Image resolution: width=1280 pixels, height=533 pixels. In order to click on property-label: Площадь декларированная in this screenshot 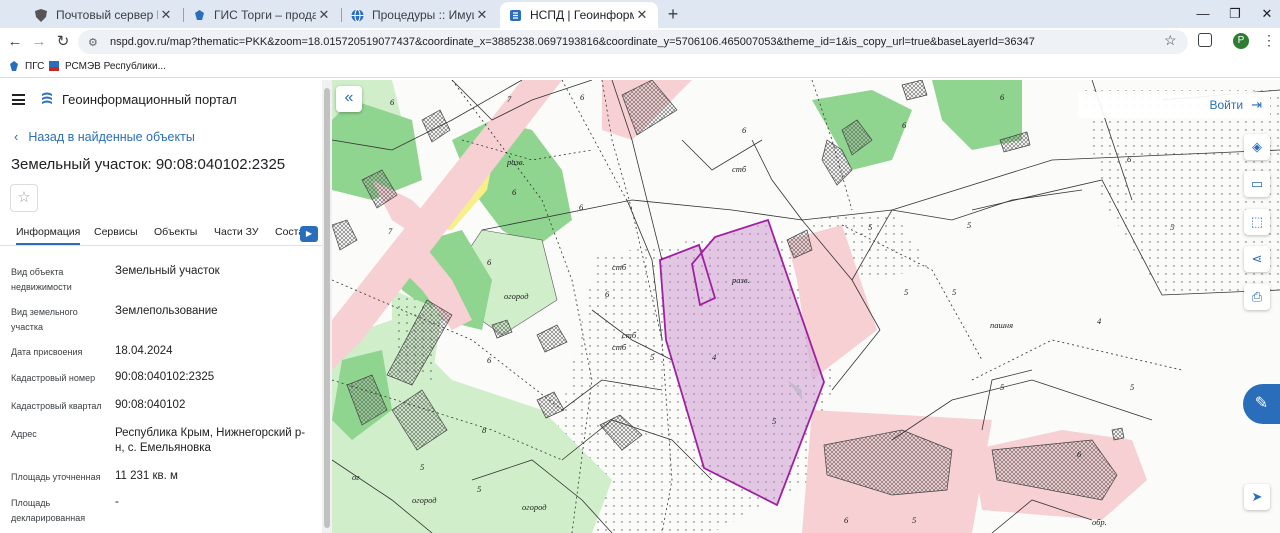, I will do `click(48, 510)`.